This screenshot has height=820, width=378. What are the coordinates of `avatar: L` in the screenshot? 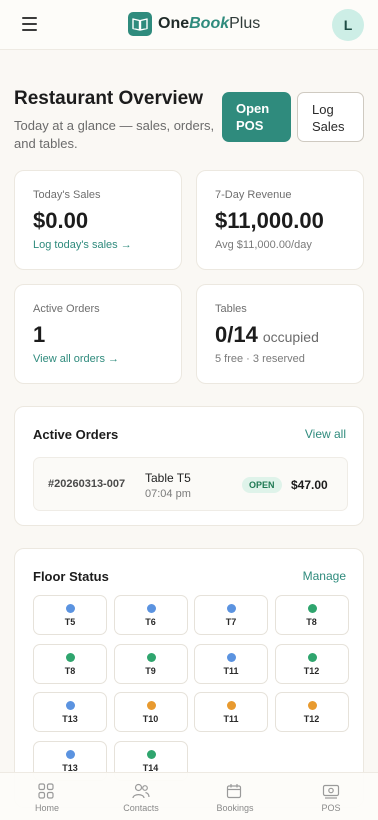 It's located at (348, 25).